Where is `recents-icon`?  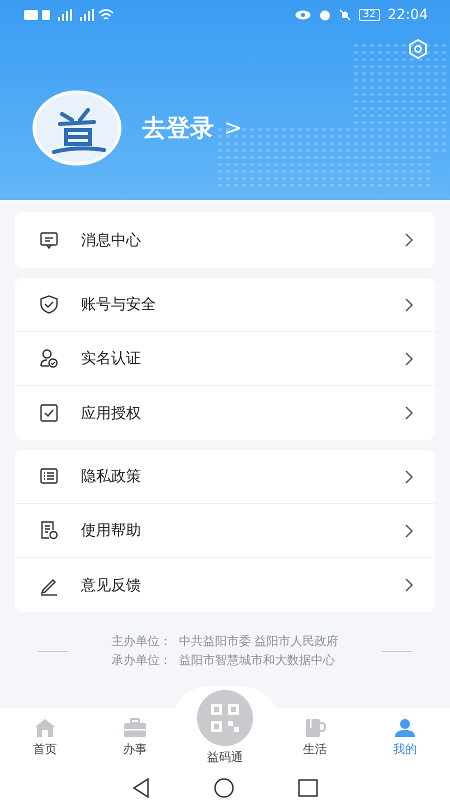 recents-icon is located at coordinates (308, 788).